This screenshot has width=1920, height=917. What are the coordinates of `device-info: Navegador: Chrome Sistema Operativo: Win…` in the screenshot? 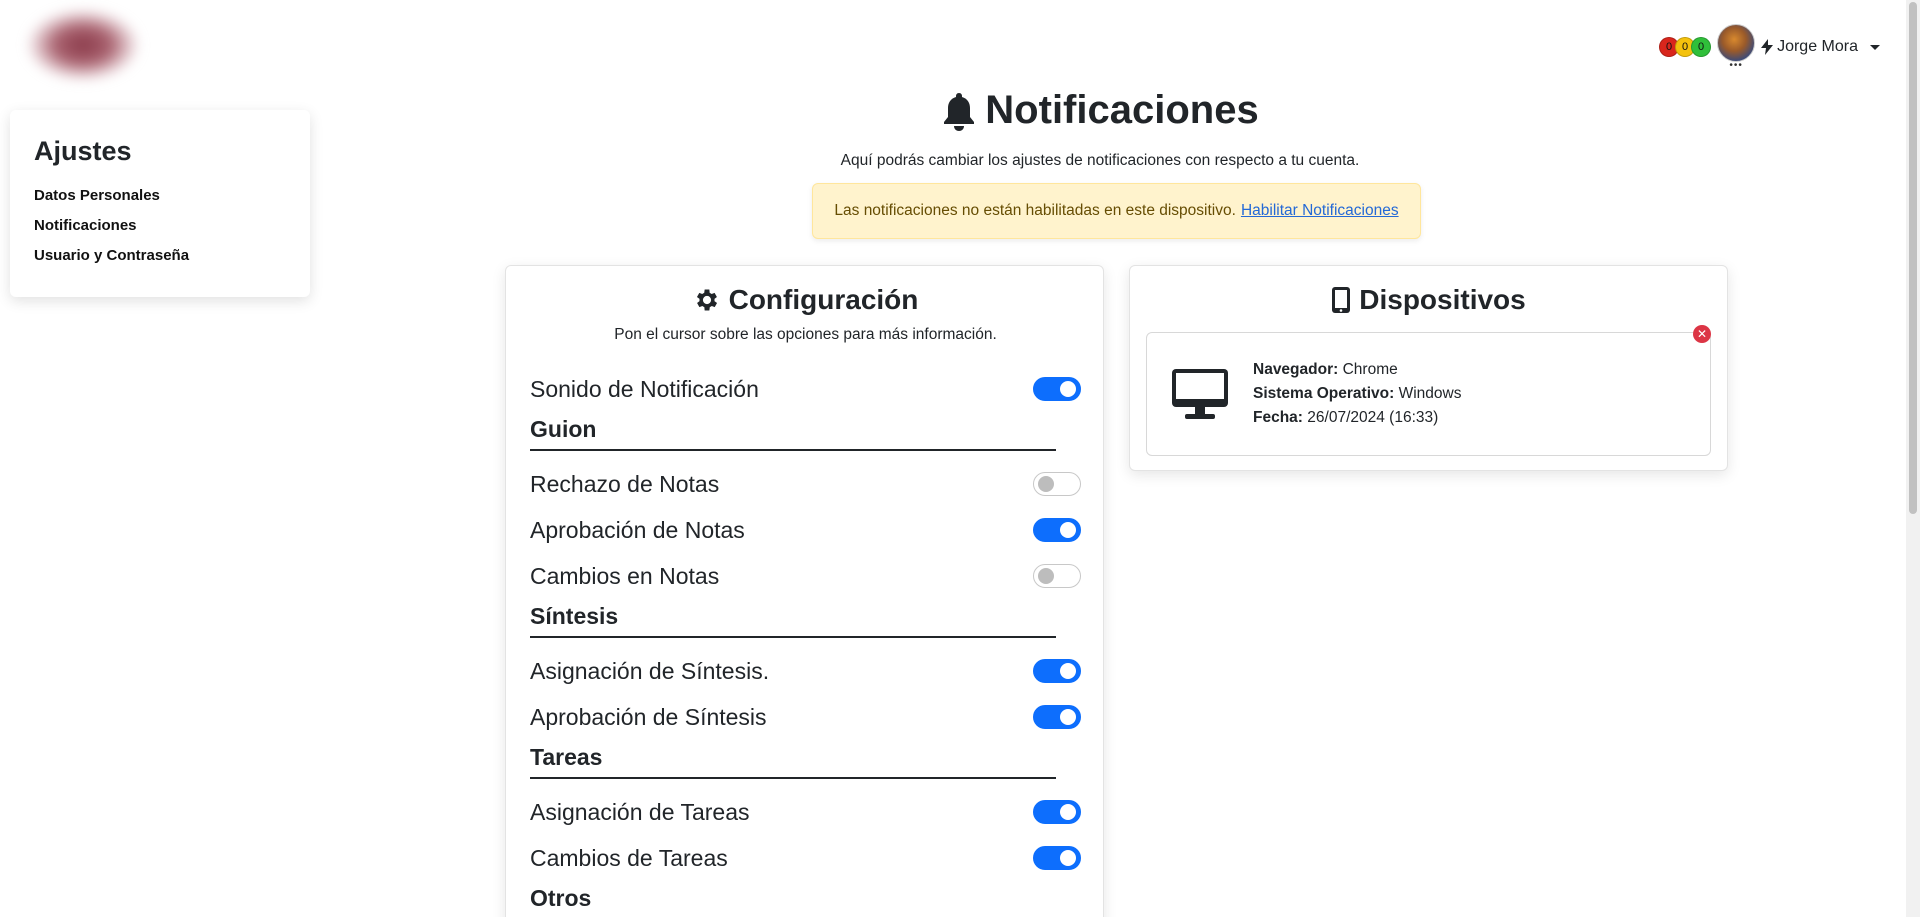 It's located at (1357, 394).